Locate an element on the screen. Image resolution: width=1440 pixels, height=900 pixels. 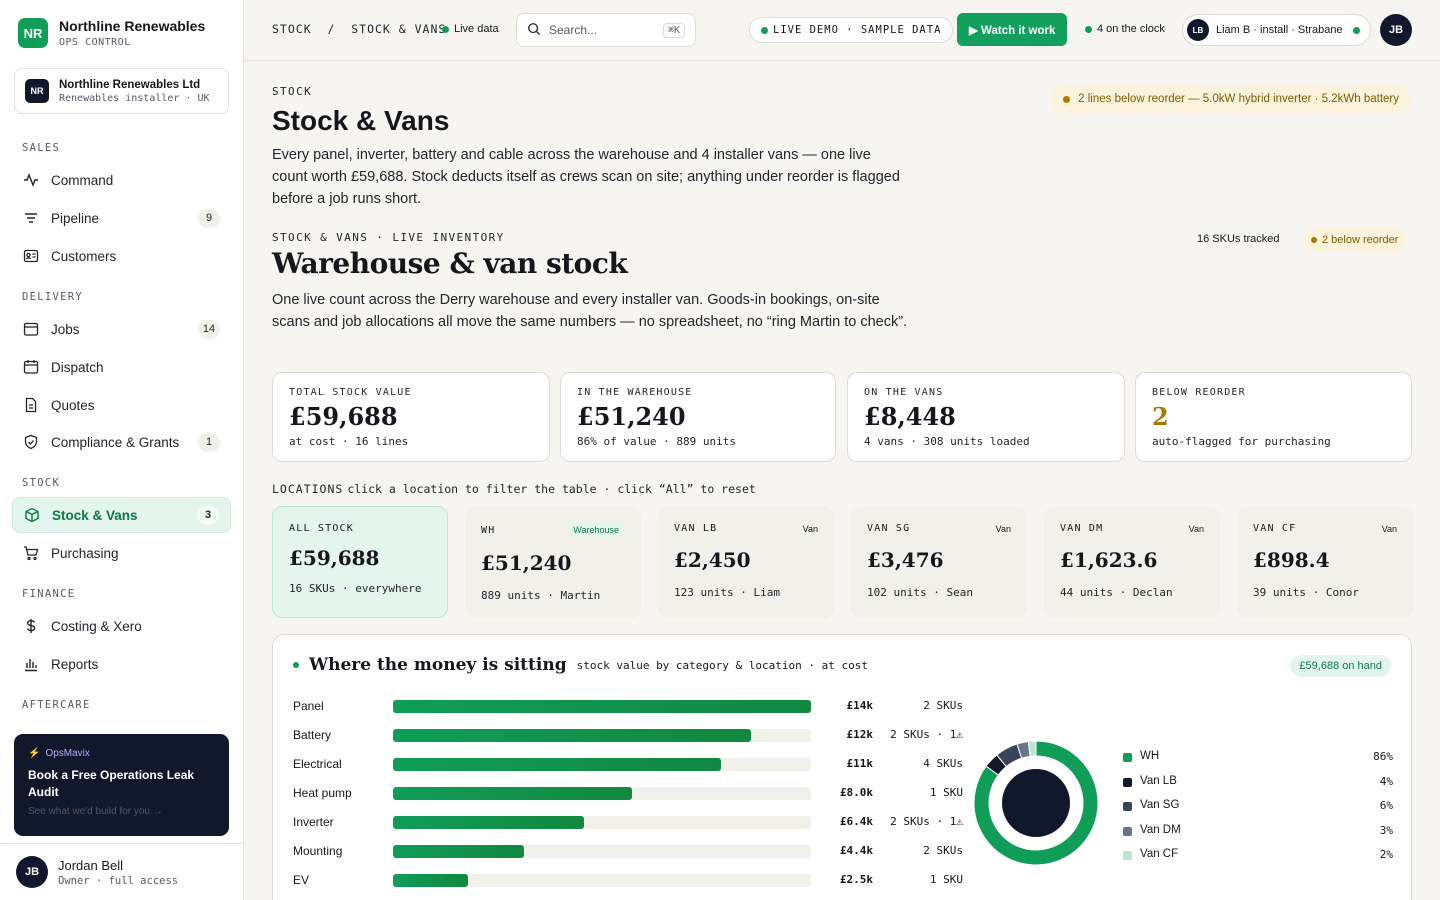
count-badge: 3 is located at coordinates (208, 515).